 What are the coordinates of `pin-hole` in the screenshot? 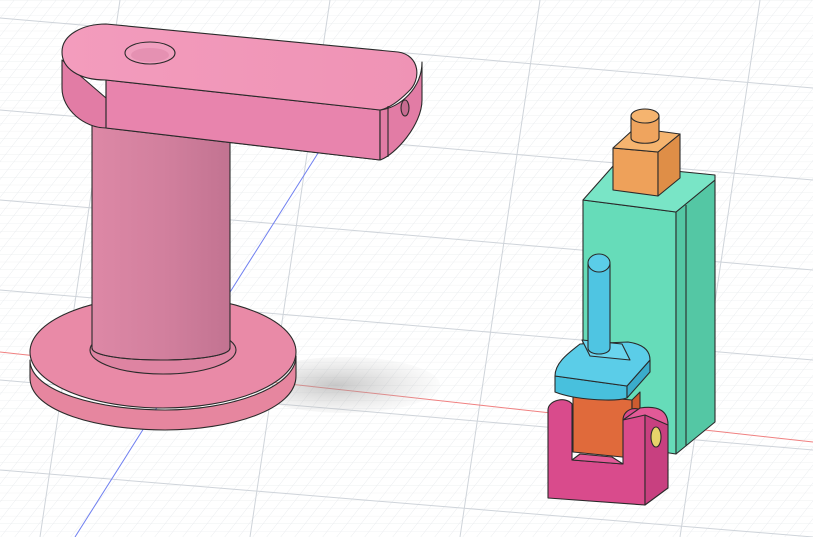 It's located at (656, 437).